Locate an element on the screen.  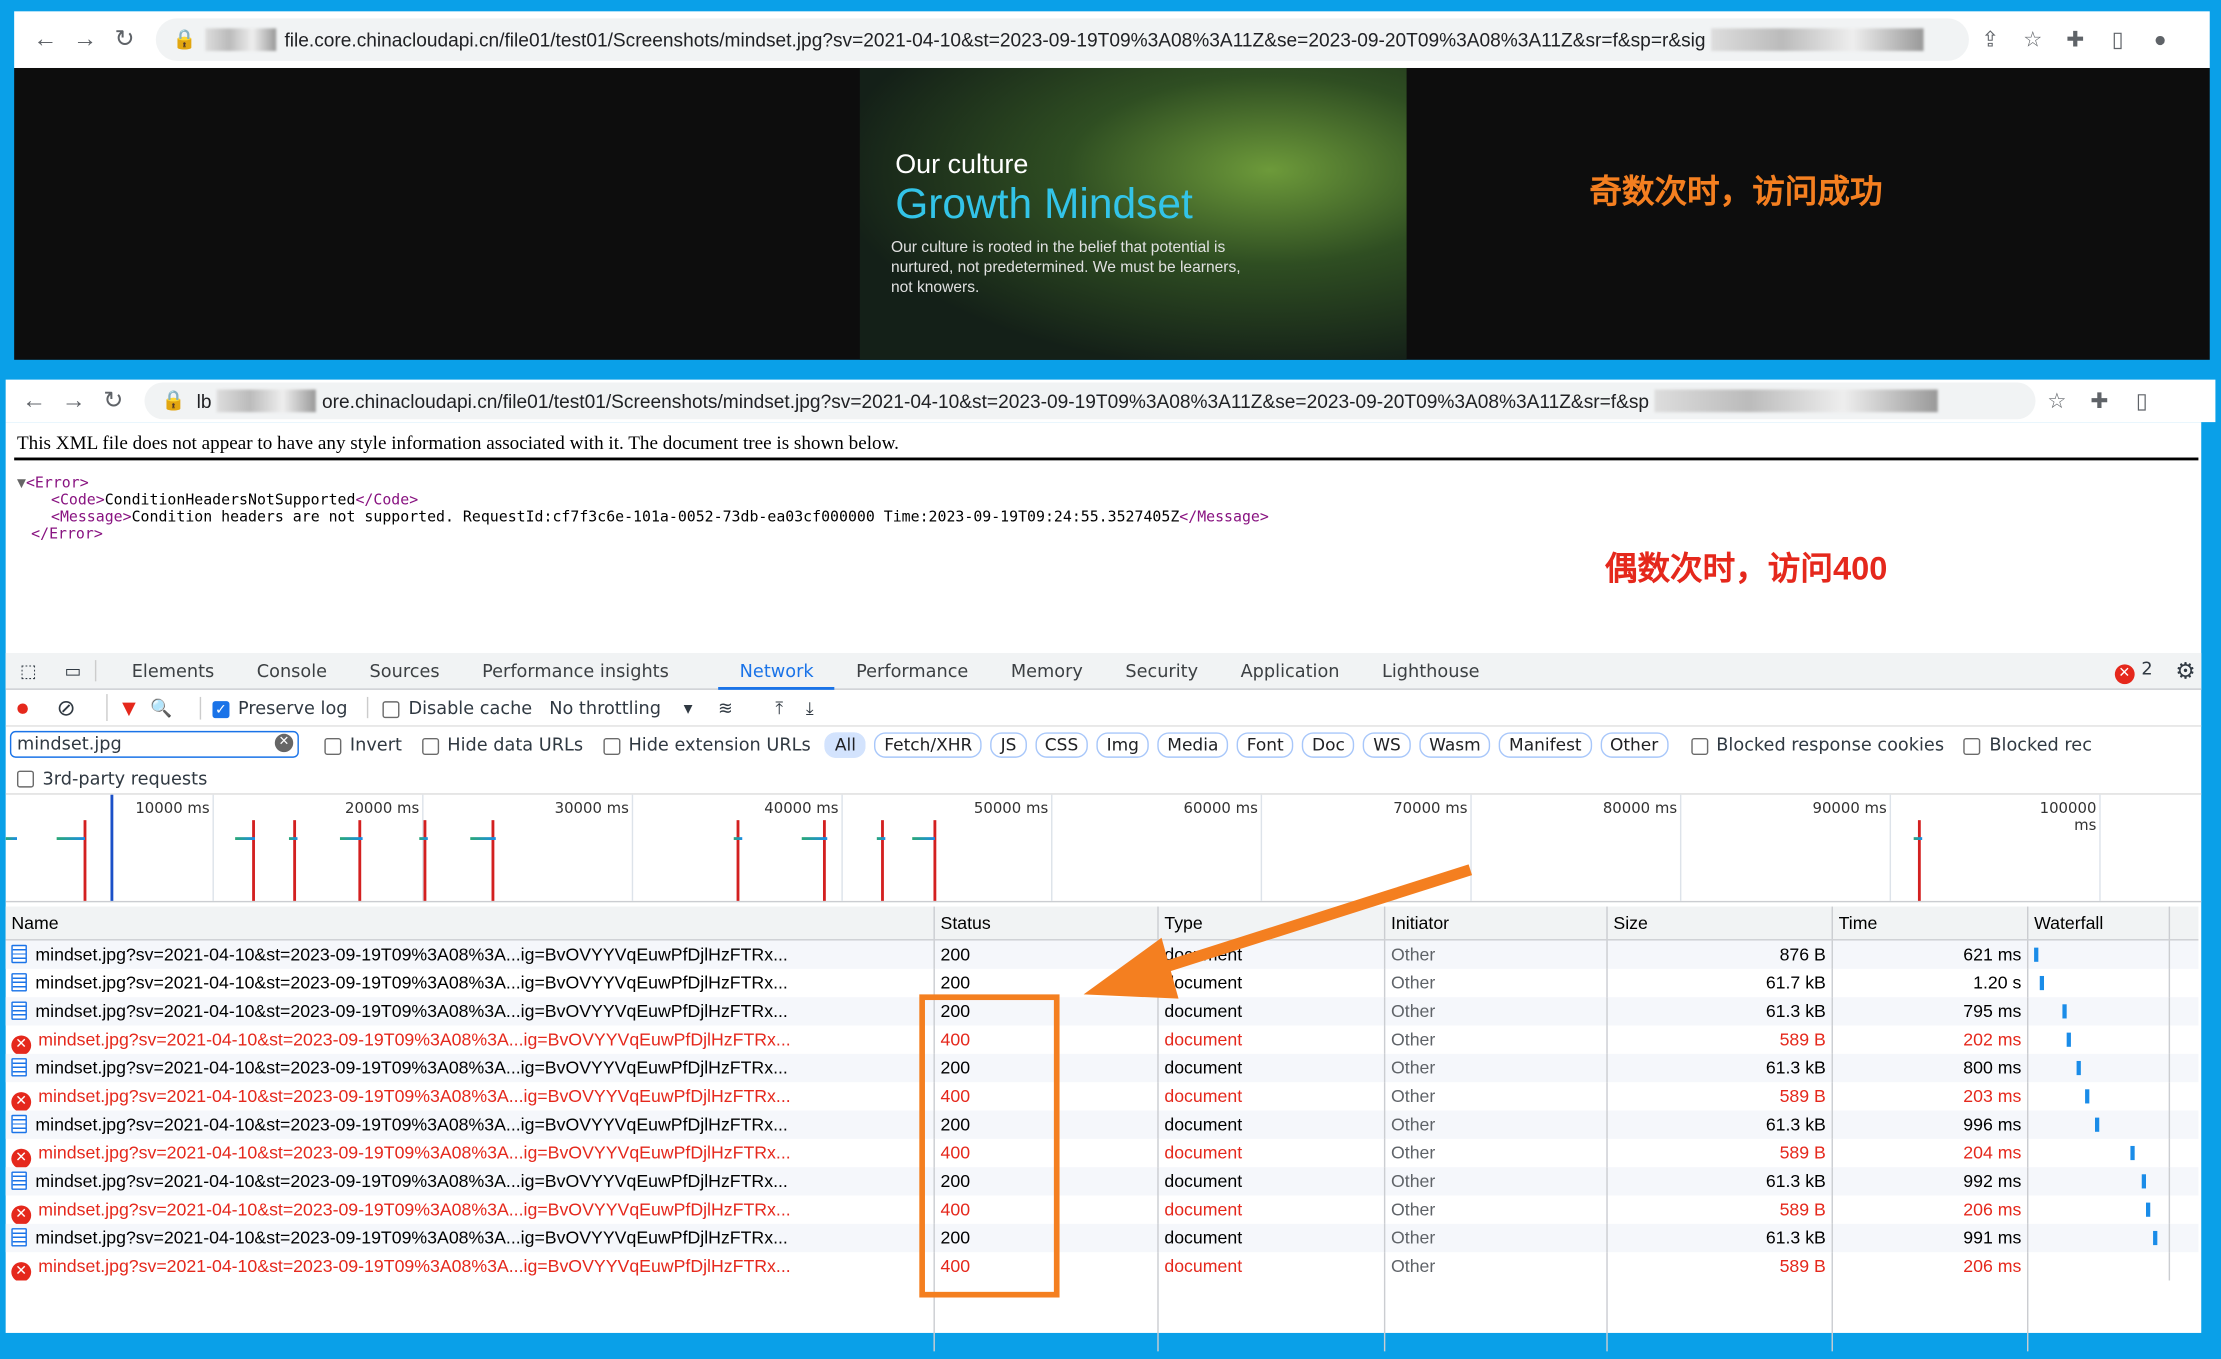
annotation-arrow-head is located at coordinates (1131, 968).